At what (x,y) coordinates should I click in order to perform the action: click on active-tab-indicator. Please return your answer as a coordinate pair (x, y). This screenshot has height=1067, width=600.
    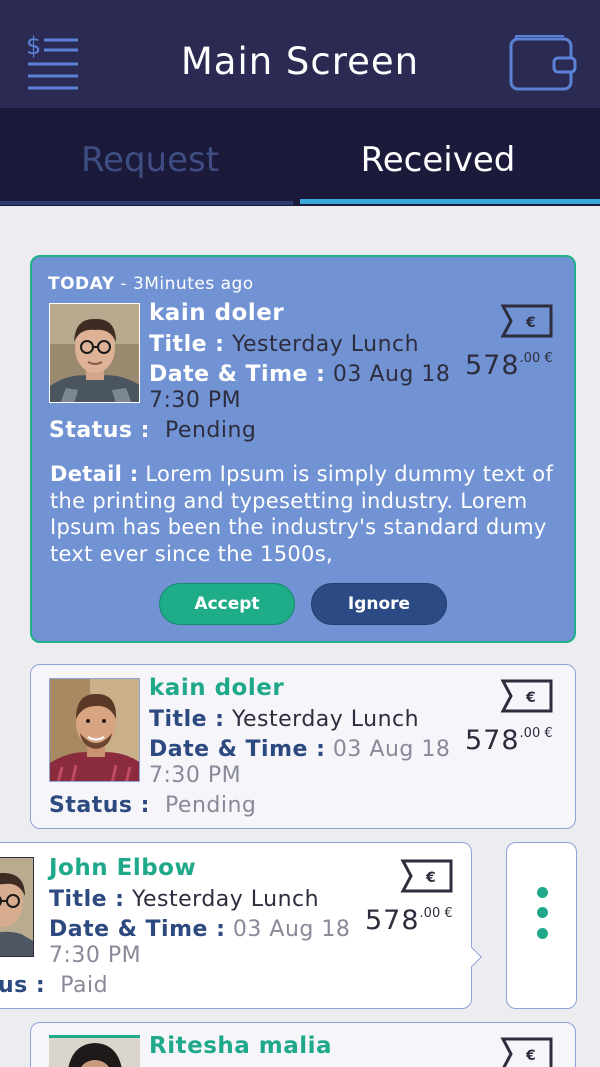
    Looking at the image, I should click on (450, 201).